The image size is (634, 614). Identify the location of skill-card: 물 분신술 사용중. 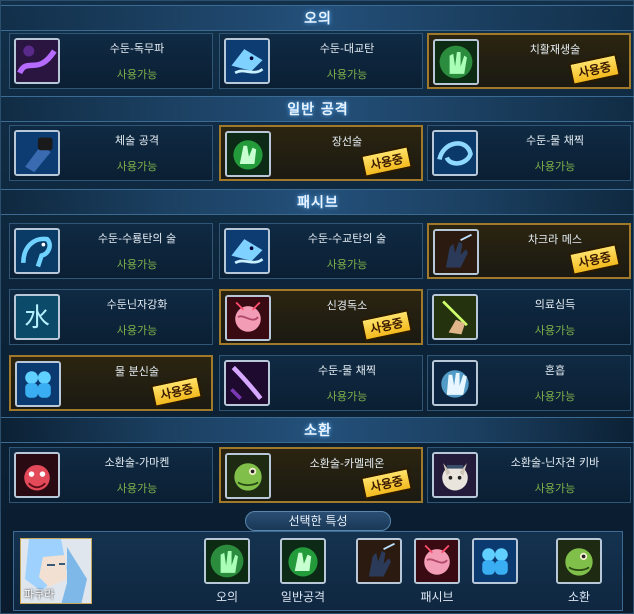
(111, 383).